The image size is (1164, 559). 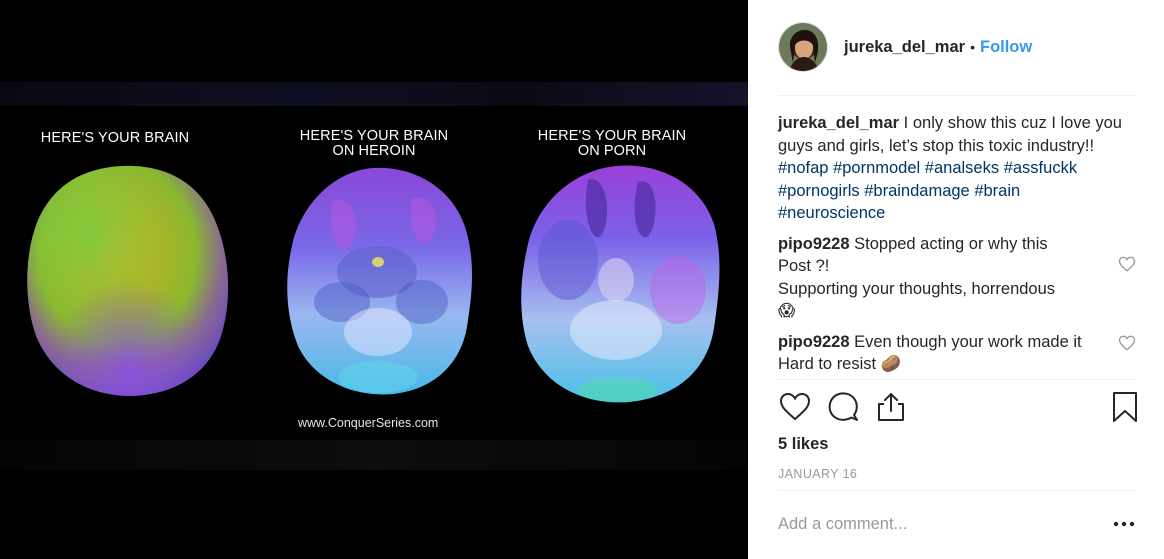 I want to click on brain-scan-normal, so click(x=128, y=280).